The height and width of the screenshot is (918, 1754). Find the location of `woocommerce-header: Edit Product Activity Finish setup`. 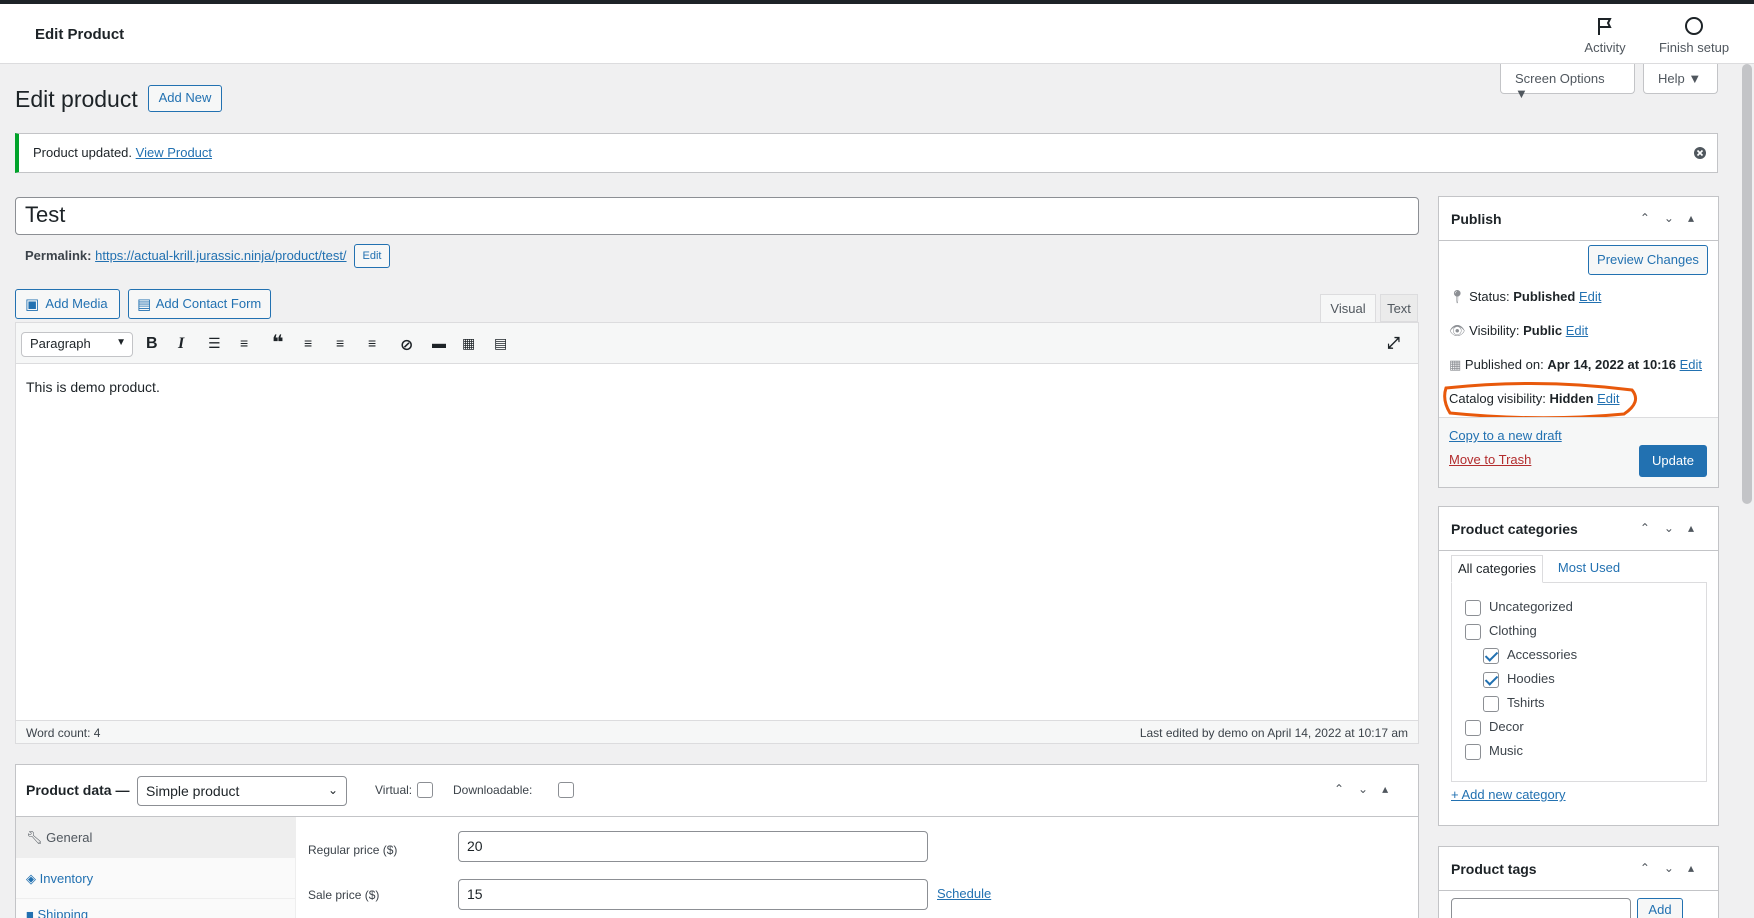

woocommerce-header: Edit Product Activity Finish setup is located at coordinates (877, 34).